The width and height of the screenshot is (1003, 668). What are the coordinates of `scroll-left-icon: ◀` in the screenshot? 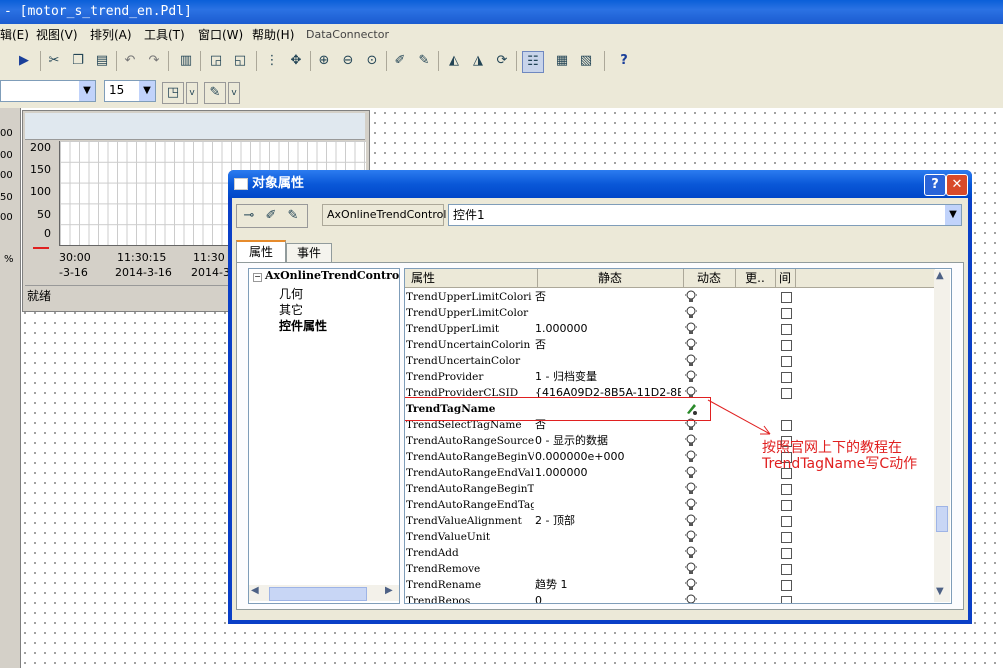 It's located at (255, 590).